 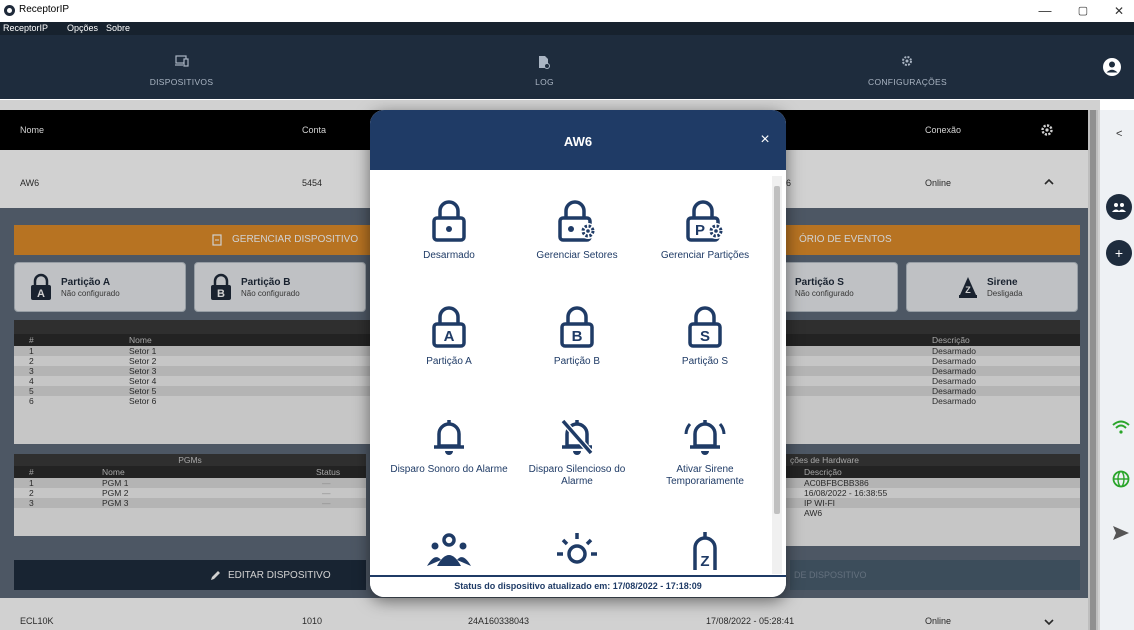 I want to click on tile-label: Partição S, so click(x=705, y=361).